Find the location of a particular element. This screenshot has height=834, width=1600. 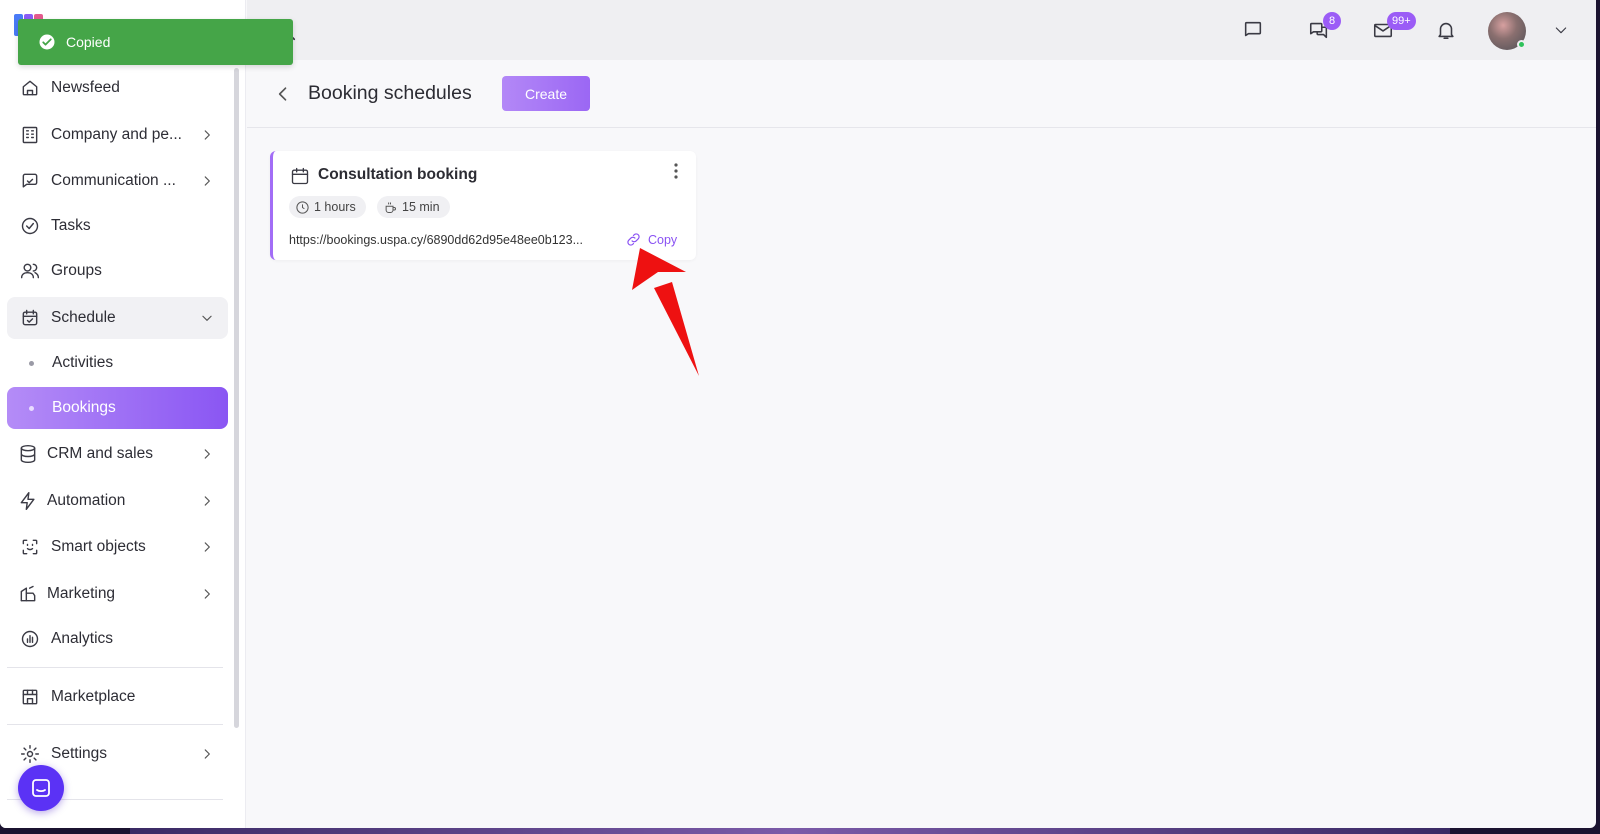

buffer-chip: 15 min is located at coordinates (413, 207).